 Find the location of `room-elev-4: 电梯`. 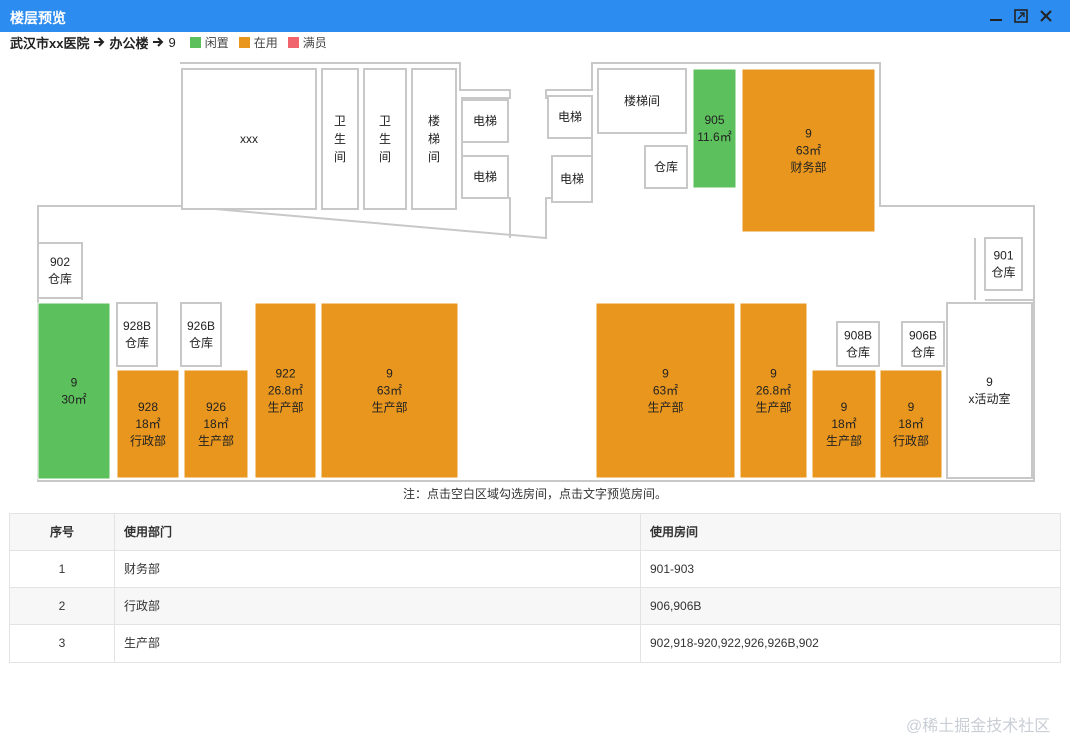

room-elev-4: 电梯 is located at coordinates (572, 179).